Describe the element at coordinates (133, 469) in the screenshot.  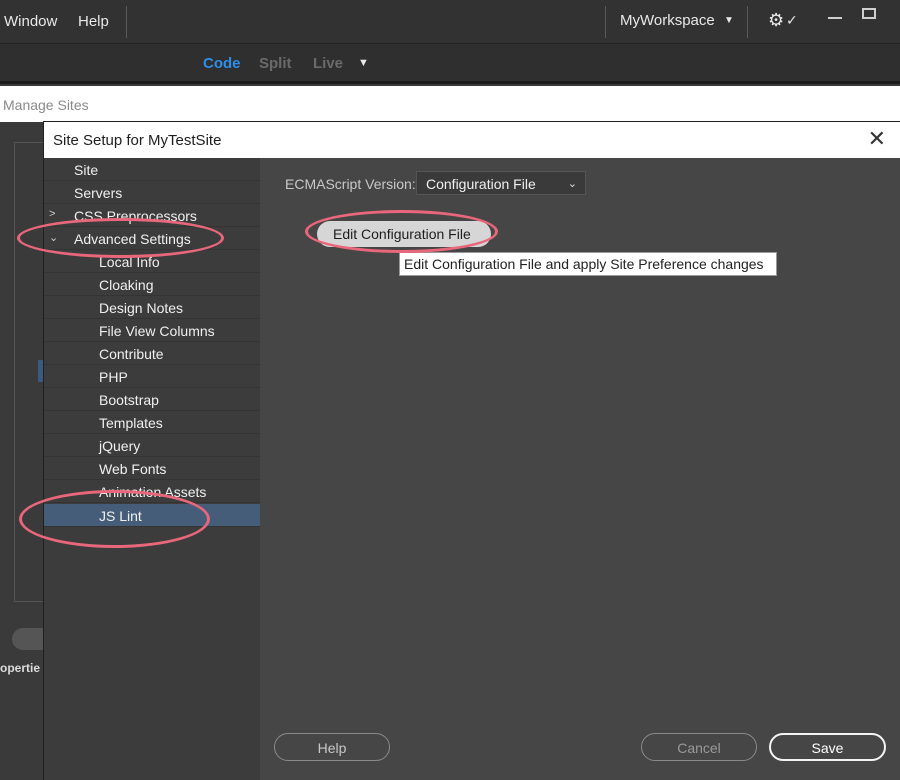
I see `nav-item-label: Web Fonts` at that location.